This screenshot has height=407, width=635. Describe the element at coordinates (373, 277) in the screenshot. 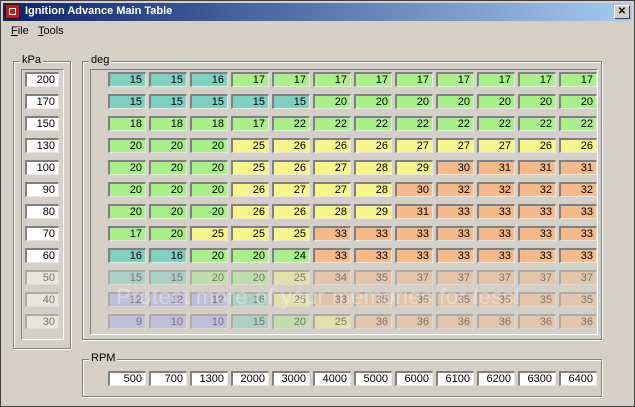

I see `deg-cell: 35` at that location.